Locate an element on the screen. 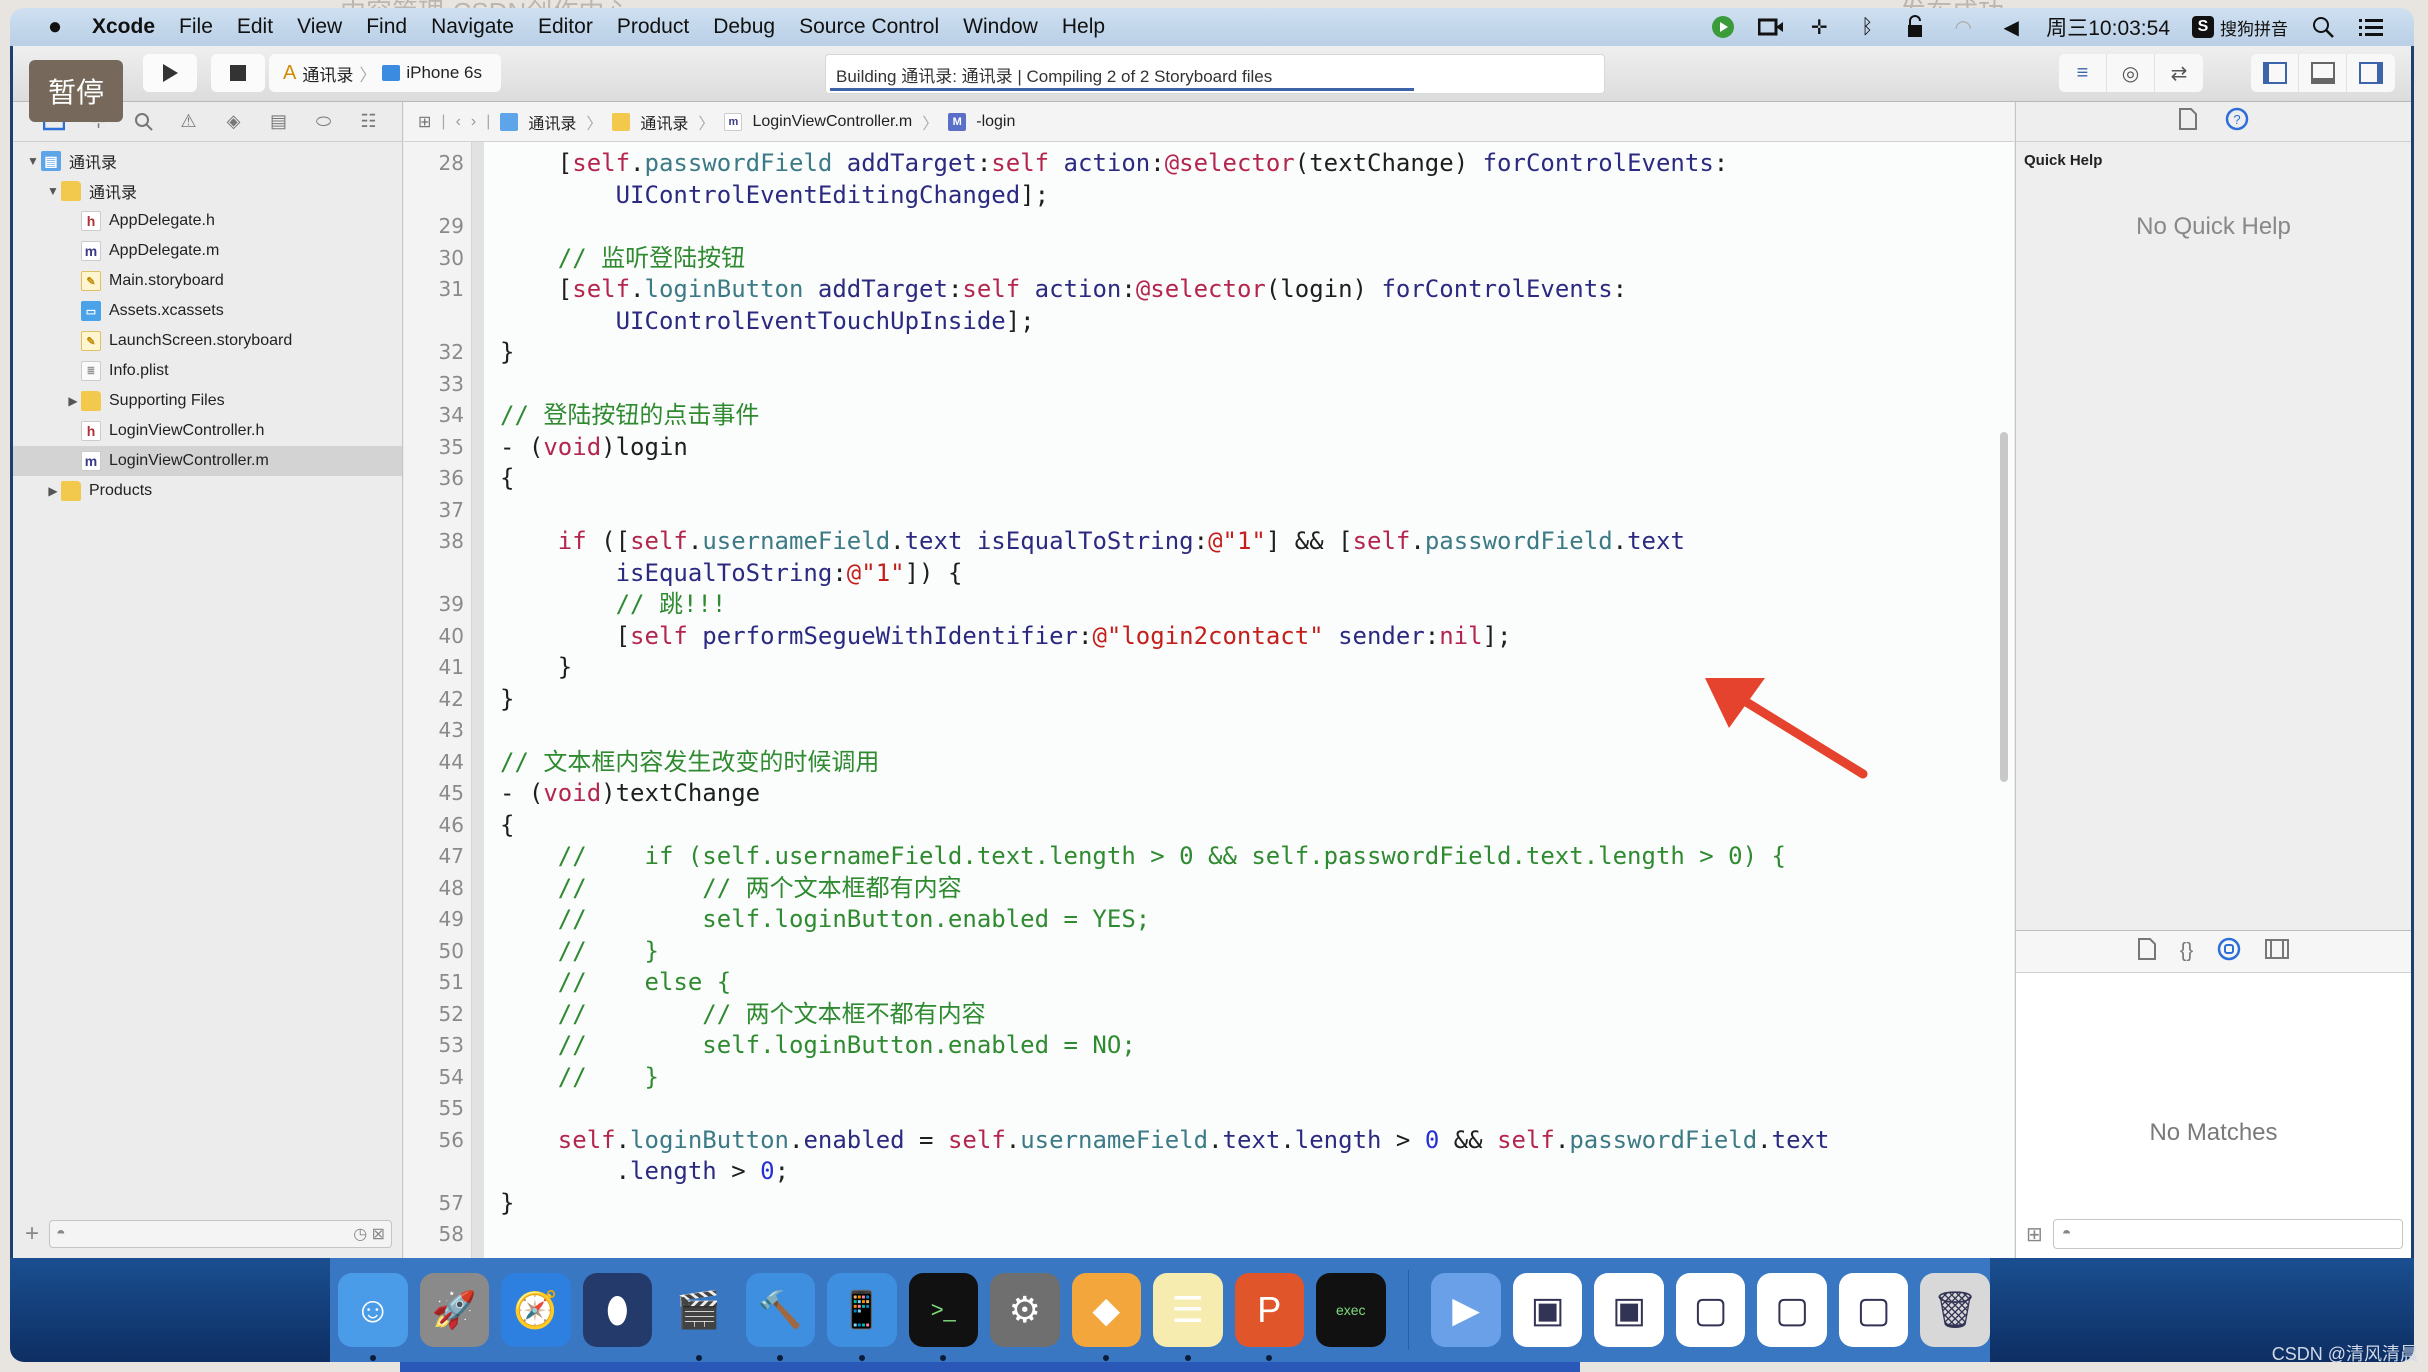 This screenshot has height=1372, width=2428. jumpbar-item-group: 通讯录 is located at coordinates (664, 122).